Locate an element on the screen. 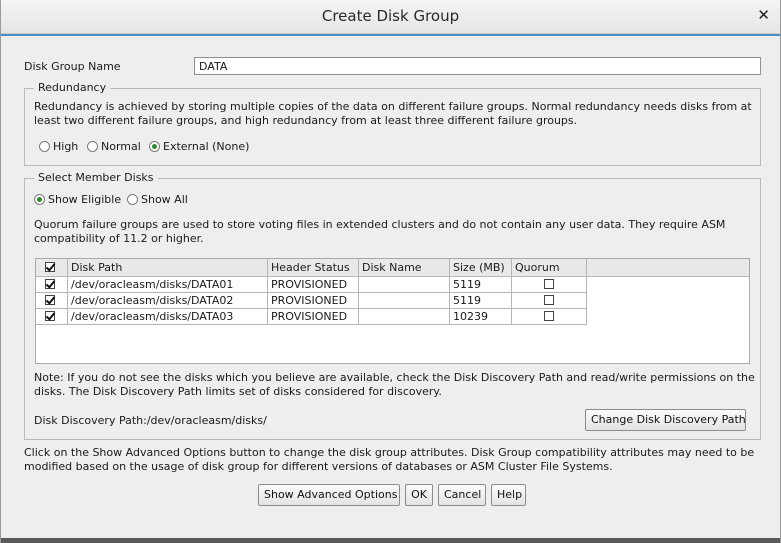 The image size is (781, 543). radio-show-eligible: Show Eligible is located at coordinates (77, 199).